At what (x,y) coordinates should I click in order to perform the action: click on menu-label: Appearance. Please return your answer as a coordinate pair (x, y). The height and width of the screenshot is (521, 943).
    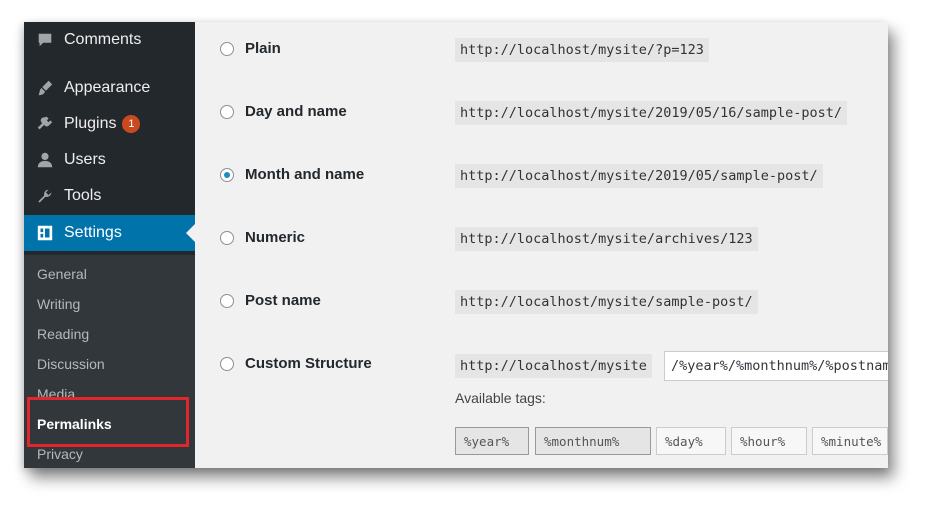
    Looking at the image, I should click on (107, 87).